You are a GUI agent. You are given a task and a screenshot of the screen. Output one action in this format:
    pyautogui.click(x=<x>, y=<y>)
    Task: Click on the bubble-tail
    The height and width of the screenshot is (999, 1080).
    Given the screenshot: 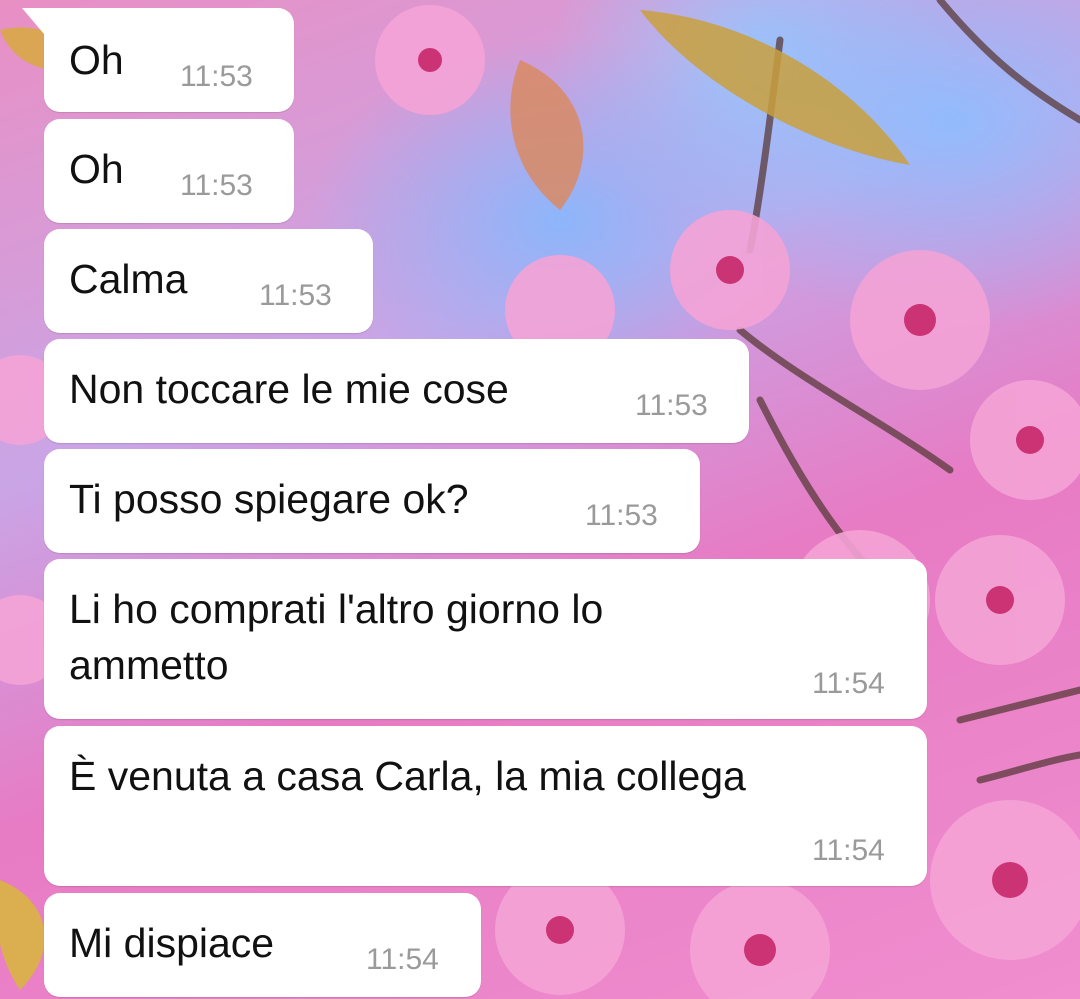 What is the action you would take?
    pyautogui.click(x=33, y=21)
    